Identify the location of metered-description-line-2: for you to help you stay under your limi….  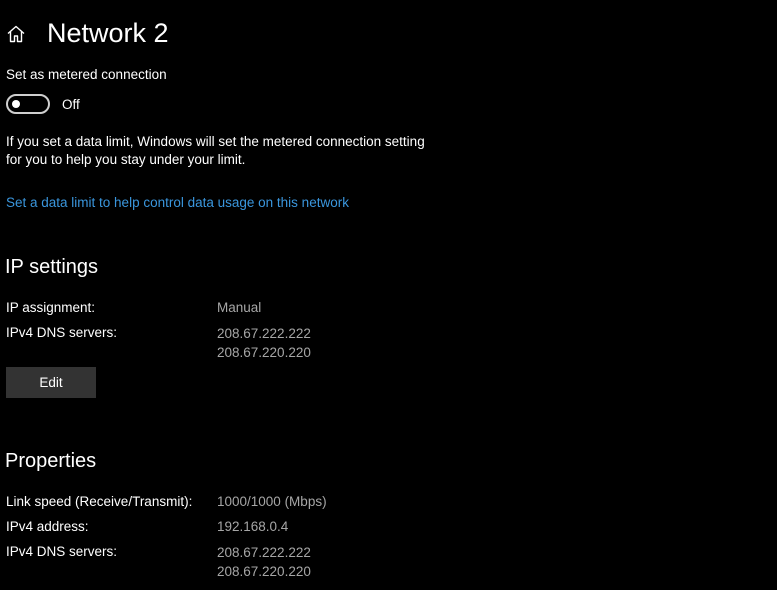
(126, 159).